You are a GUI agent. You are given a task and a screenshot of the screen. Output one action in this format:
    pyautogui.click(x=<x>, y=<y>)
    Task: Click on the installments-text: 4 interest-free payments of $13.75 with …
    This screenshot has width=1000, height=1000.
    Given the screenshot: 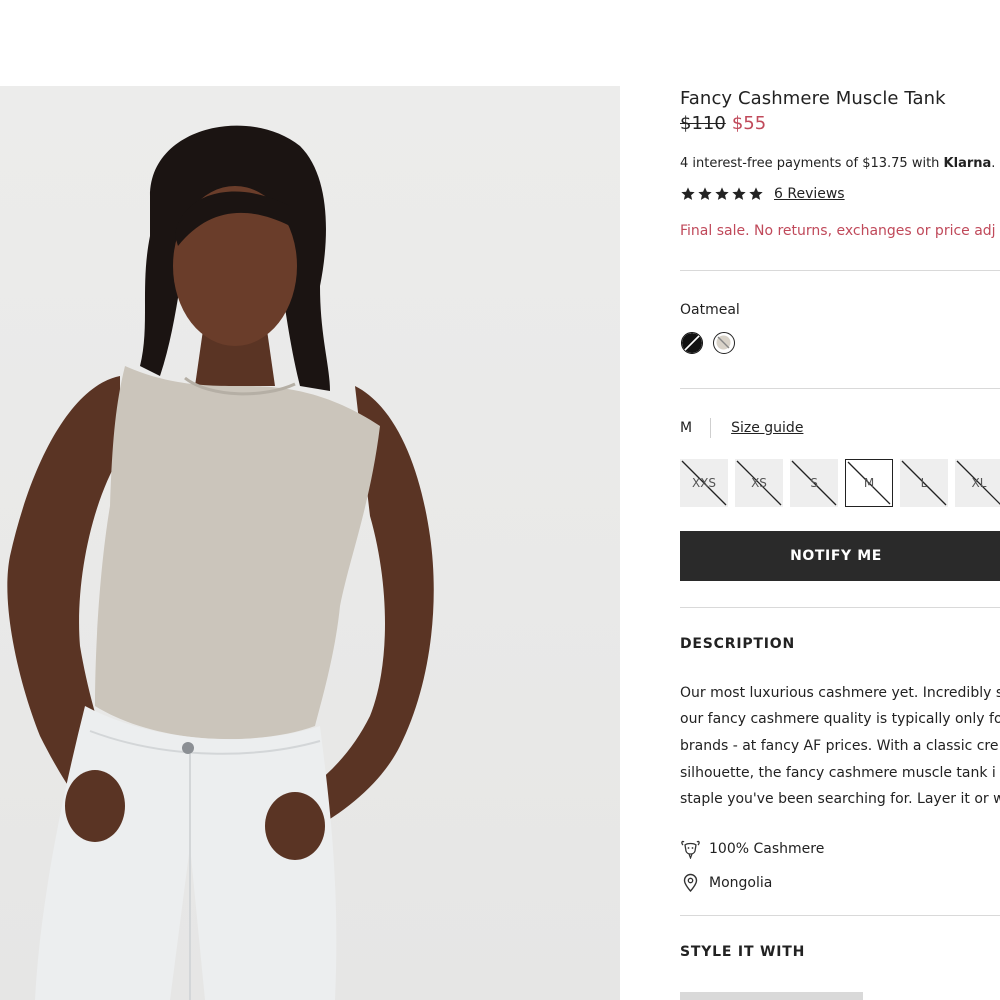 What is the action you would take?
    pyautogui.click(x=837, y=163)
    